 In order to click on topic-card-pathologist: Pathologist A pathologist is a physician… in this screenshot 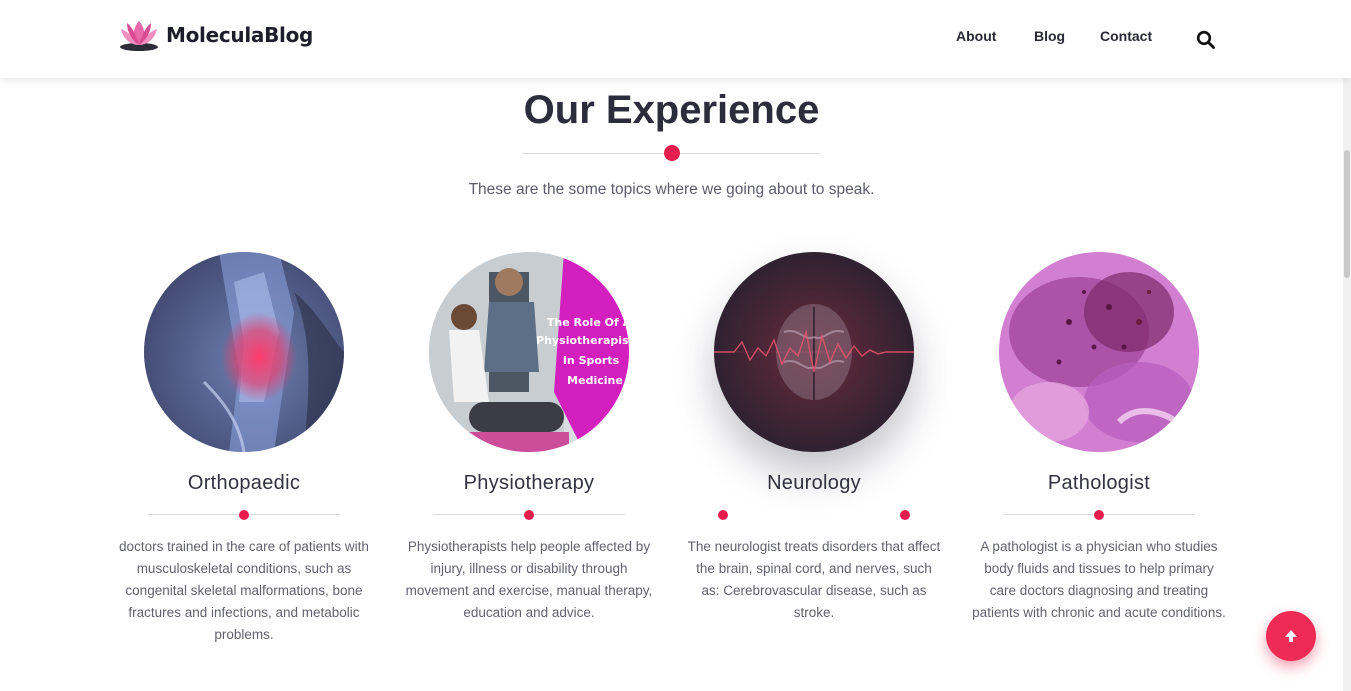, I will do `click(1099, 438)`.